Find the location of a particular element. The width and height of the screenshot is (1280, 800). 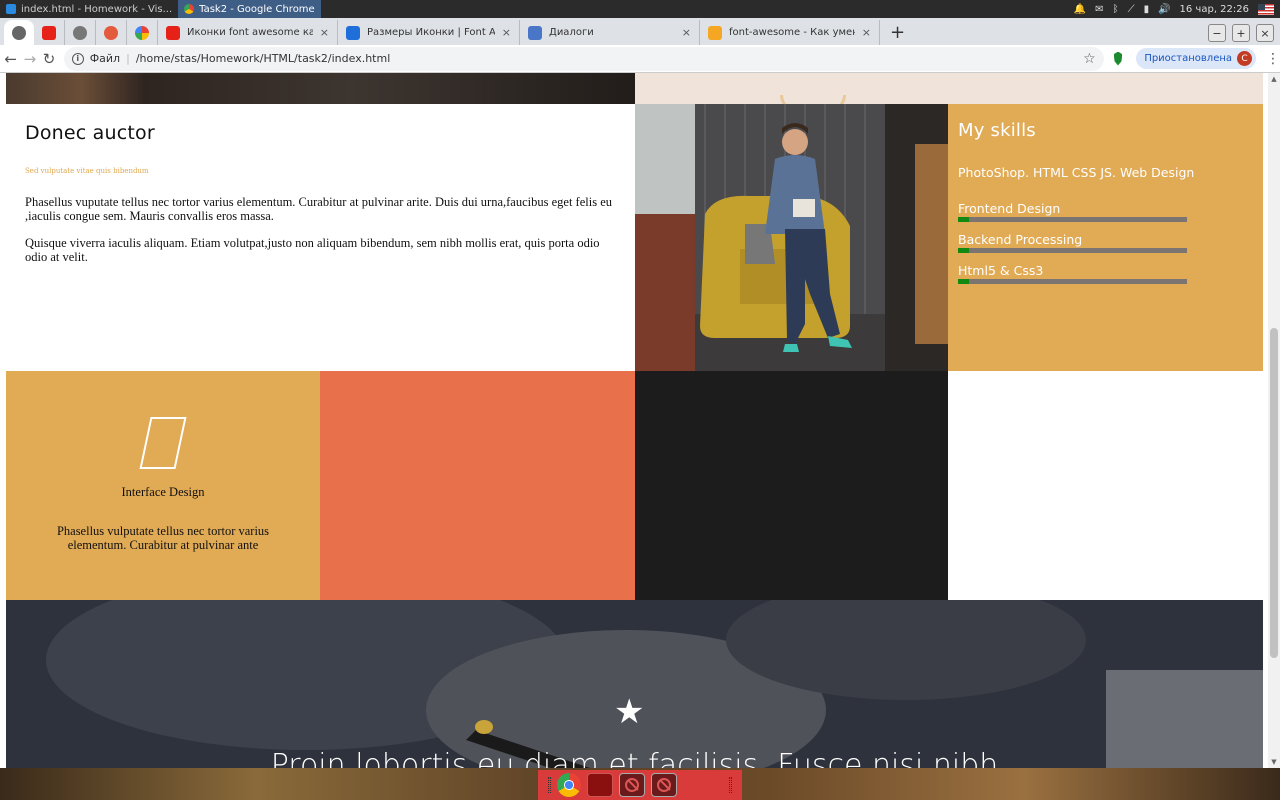

missing-glyph-icon is located at coordinates (163, 443).